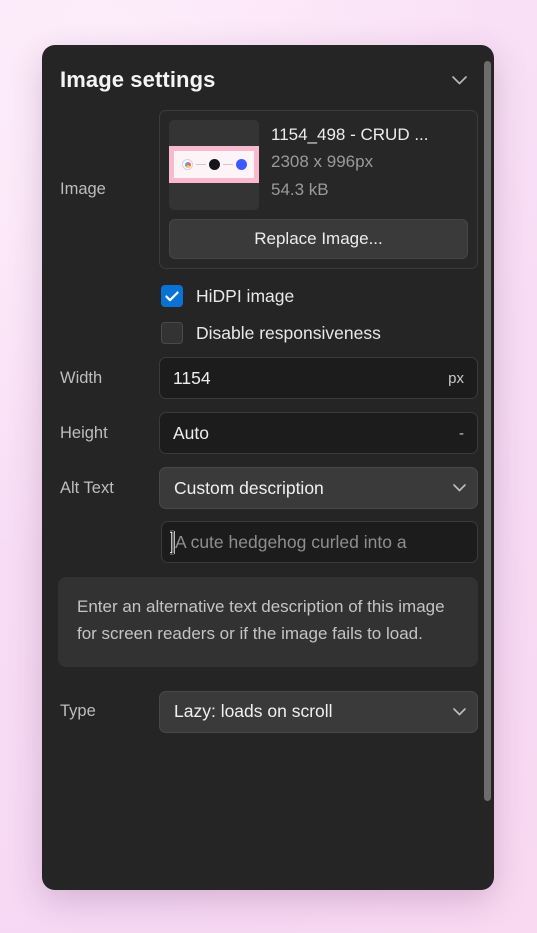  Describe the element at coordinates (318, 378) in the screenshot. I see `width-input: 1154 px` at that location.